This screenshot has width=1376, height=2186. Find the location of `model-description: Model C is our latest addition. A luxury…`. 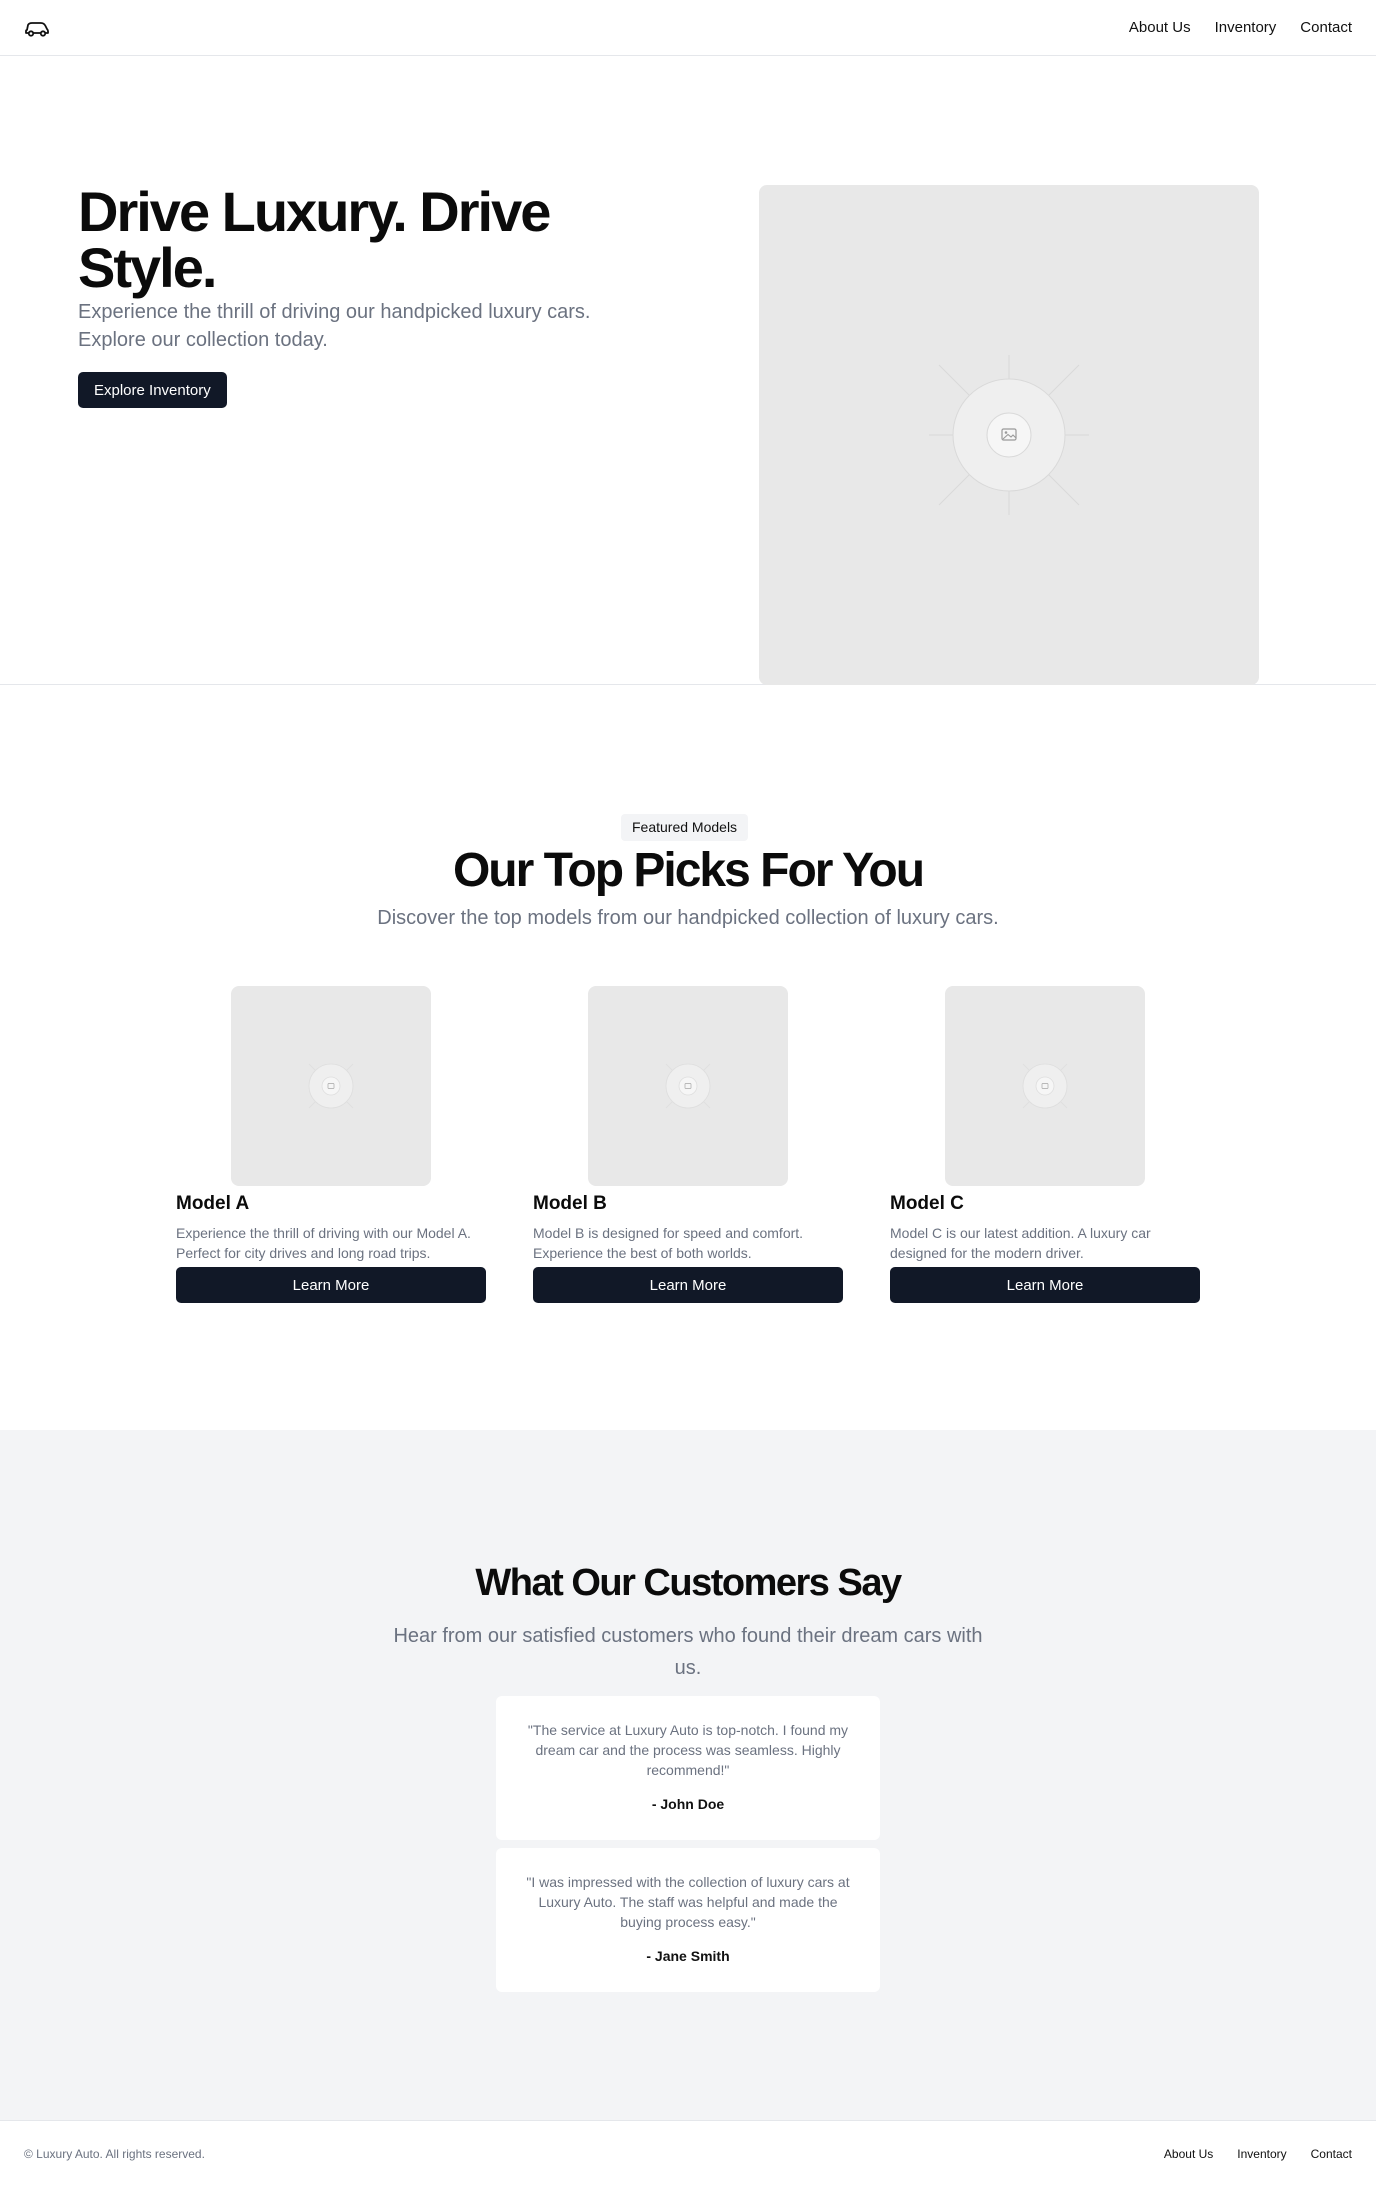

model-description: Model C is our latest addition. A luxury… is located at coordinates (1020, 1243).